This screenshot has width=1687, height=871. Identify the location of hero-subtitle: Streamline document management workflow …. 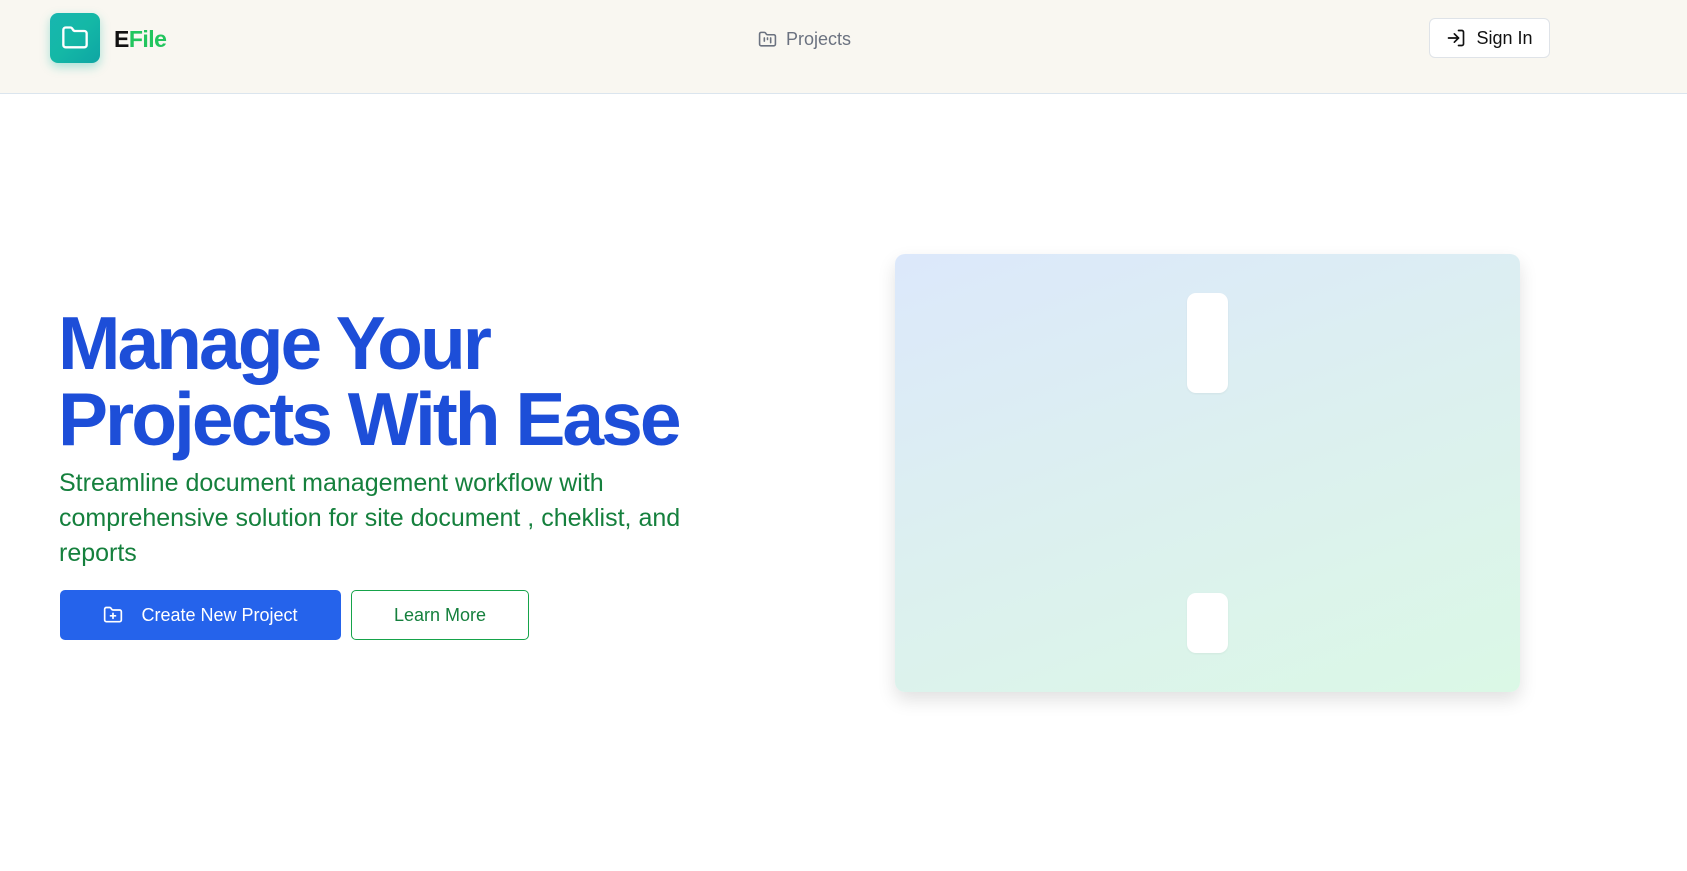
(370, 518).